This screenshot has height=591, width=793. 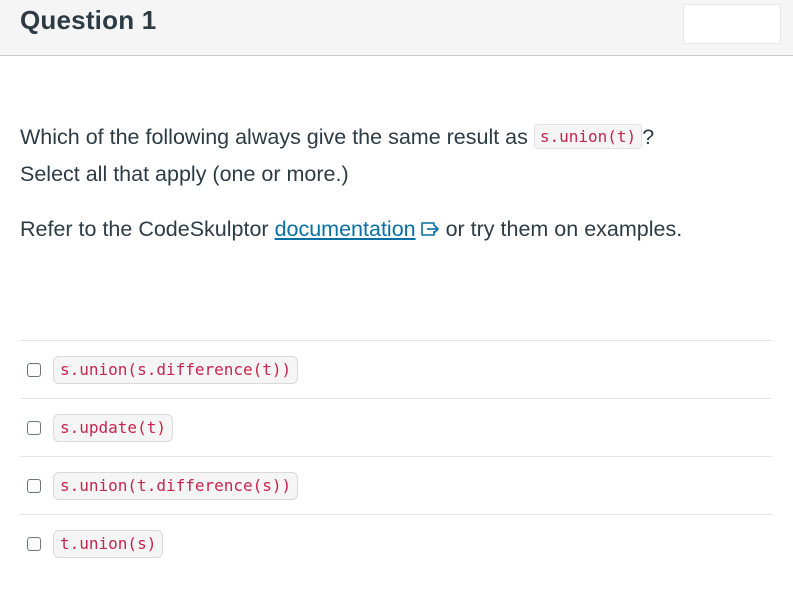 I want to click on answer-label: t.union(s), so click(x=108, y=543).